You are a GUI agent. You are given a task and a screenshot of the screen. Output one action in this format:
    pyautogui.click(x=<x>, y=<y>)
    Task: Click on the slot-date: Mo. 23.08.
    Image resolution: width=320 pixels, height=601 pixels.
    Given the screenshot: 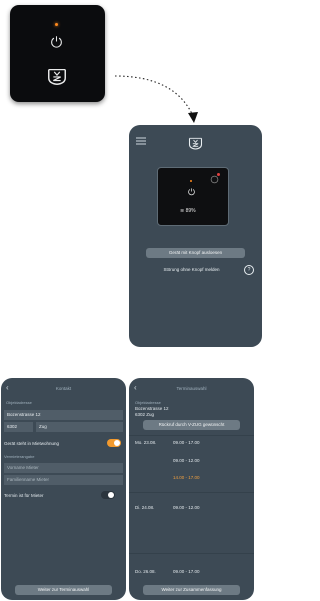 What is the action you would take?
    pyautogui.click(x=146, y=442)
    